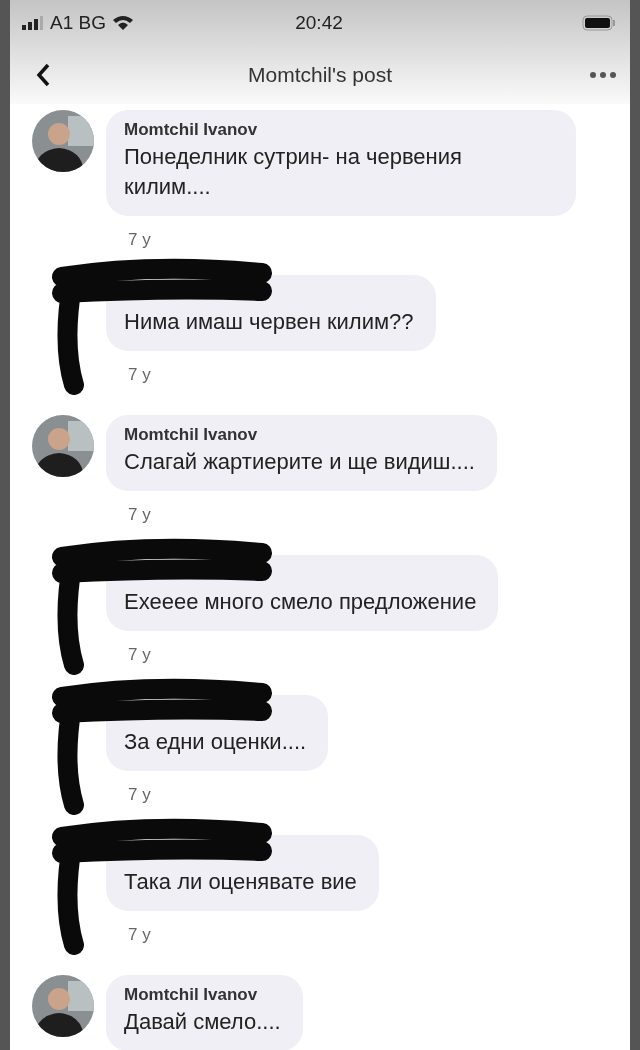 This screenshot has width=640, height=1050. What do you see at coordinates (123, 23) in the screenshot?
I see `wifi-icon` at bounding box center [123, 23].